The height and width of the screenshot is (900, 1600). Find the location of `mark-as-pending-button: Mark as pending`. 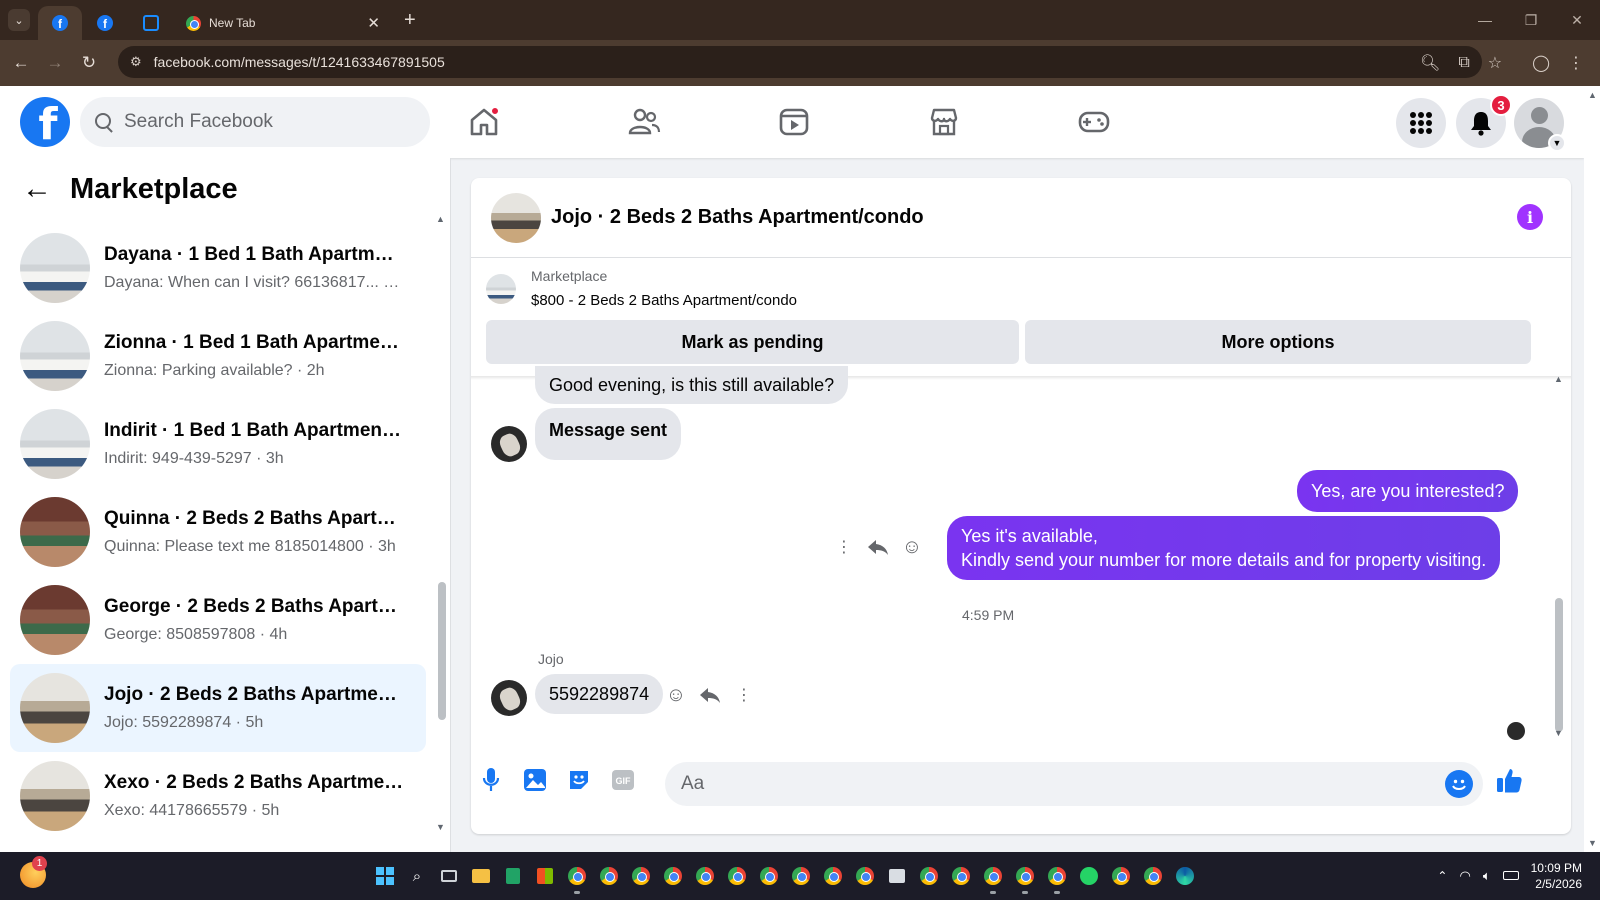

mark-as-pending-button: Mark as pending is located at coordinates (752, 342).